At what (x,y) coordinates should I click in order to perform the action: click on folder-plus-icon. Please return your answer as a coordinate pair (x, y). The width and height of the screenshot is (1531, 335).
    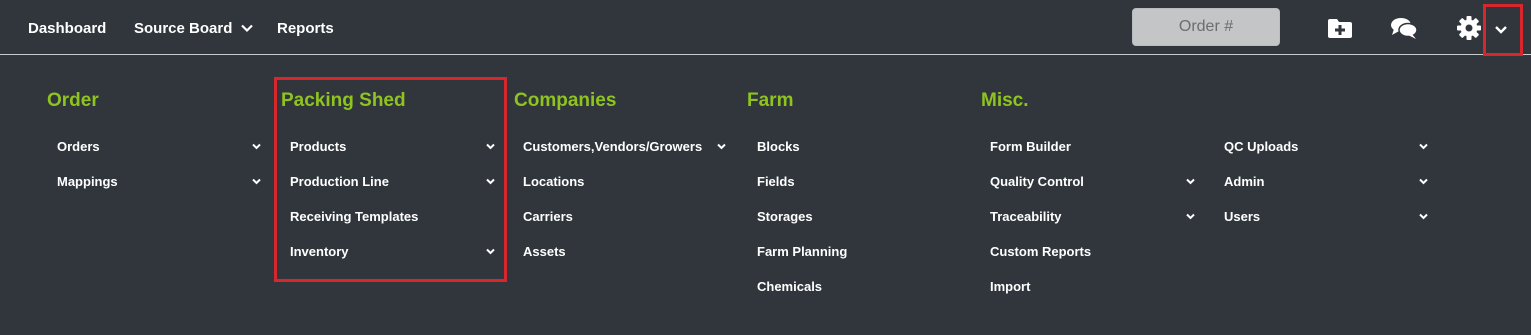
    Looking at the image, I should click on (1340, 28).